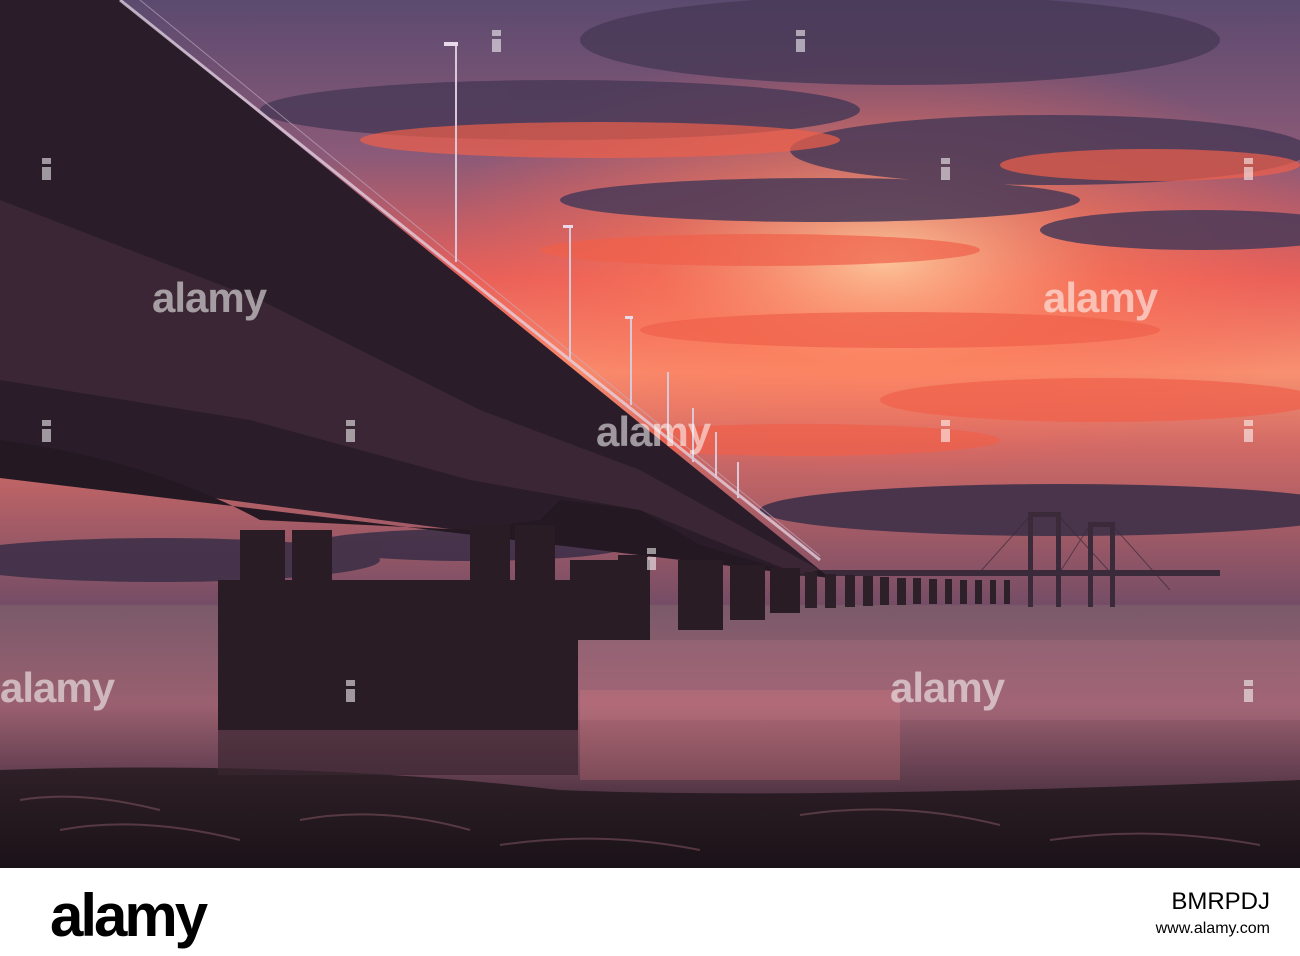  Describe the element at coordinates (650, 912) in the screenshot. I see `stock-footer: alamy BMRPDJ www.alamy.com` at that location.